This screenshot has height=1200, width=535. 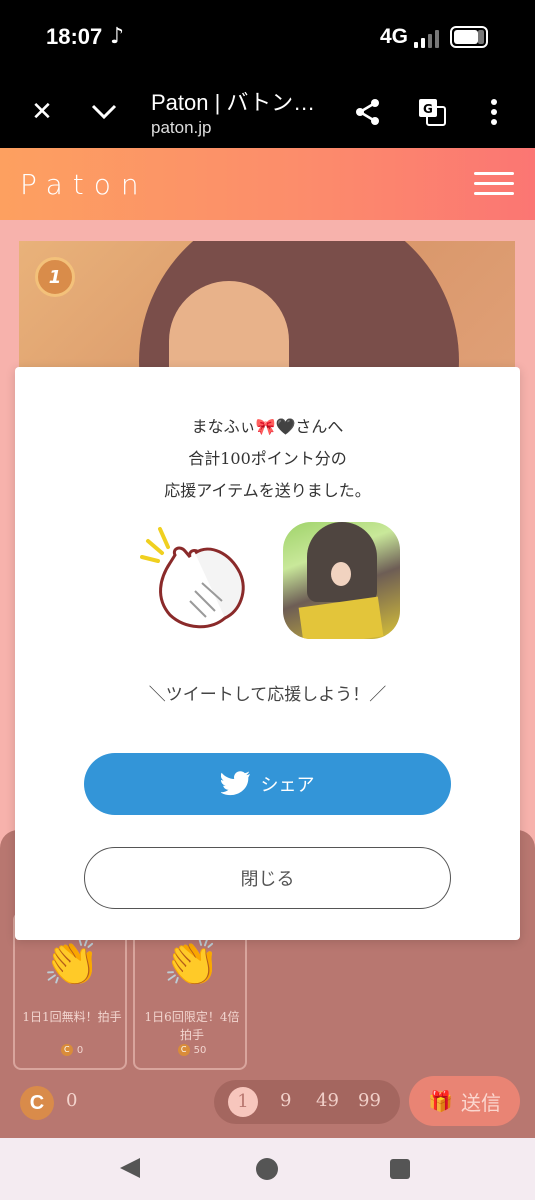 I want to click on clapping-hands-icon, so click(x=192, y=578).